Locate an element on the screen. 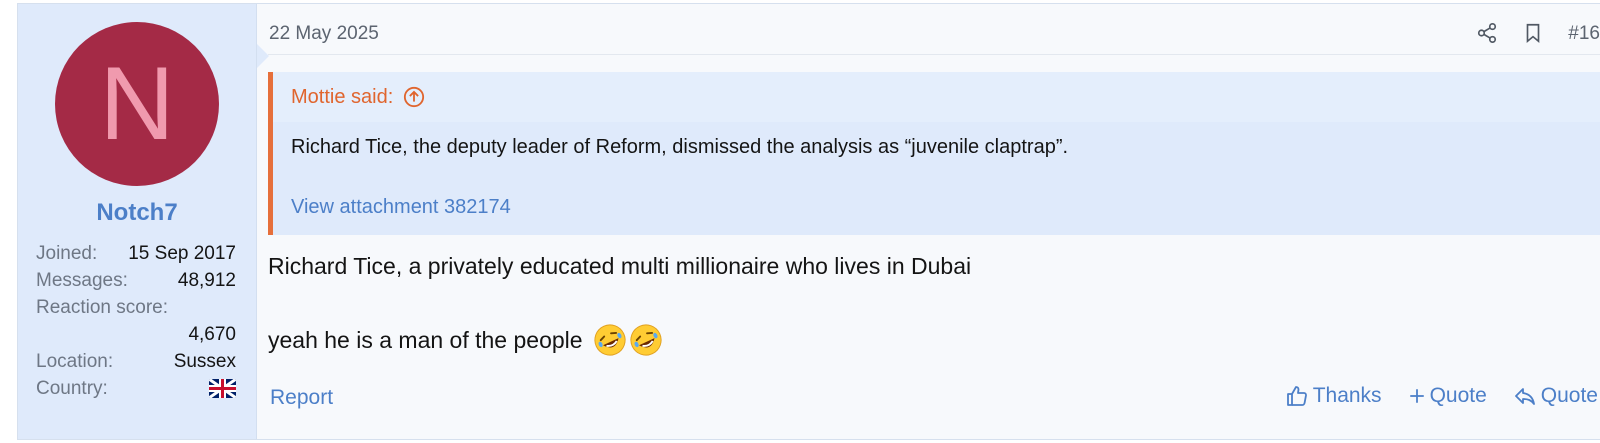  stat-label: Country: is located at coordinates (72, 388).